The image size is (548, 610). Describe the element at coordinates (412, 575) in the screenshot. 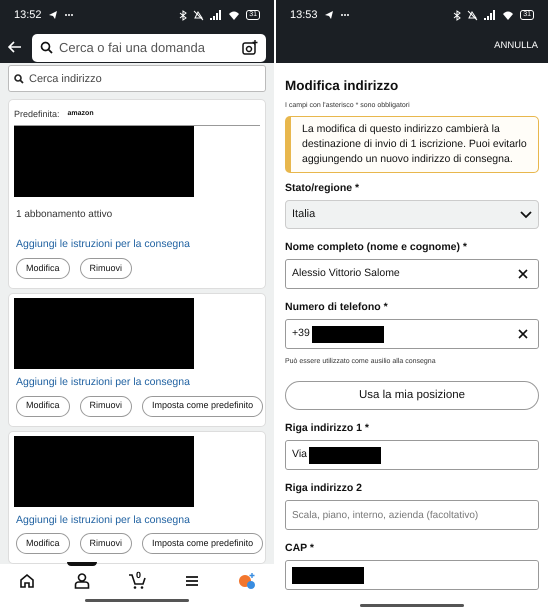

I see `input-field` at that location.